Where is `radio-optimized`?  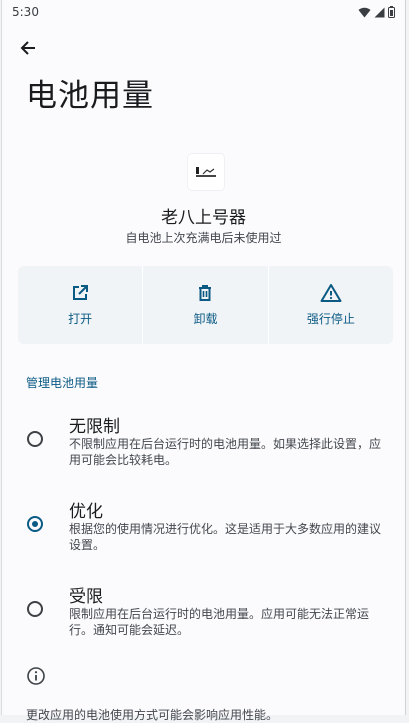 radio-optimized is located at coordinates (35, 524).